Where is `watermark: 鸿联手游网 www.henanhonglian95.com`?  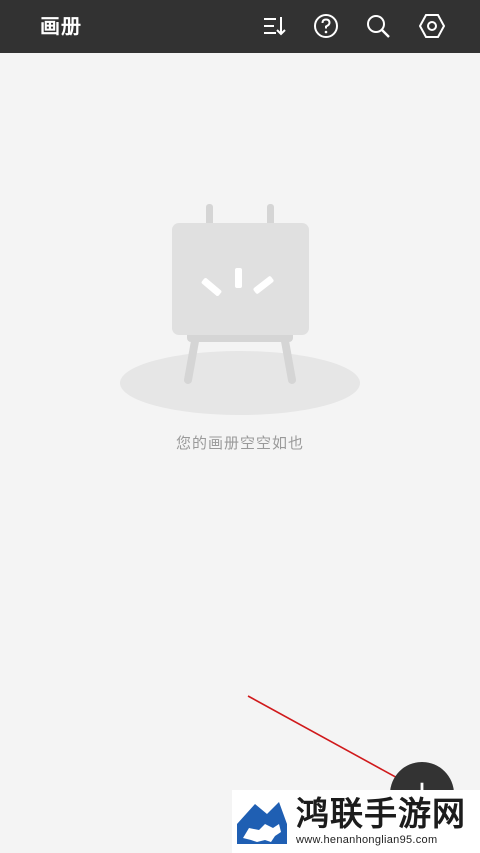
watermark: 鸿联手游网 www.henanhonglian95.com is located at coordinates (356, 821).